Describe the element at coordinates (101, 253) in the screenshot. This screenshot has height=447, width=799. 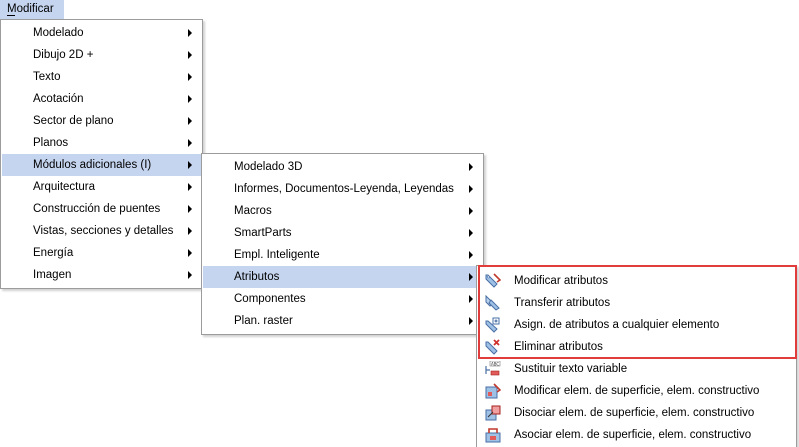
I see `menu-item-energia: Energía` at that location.